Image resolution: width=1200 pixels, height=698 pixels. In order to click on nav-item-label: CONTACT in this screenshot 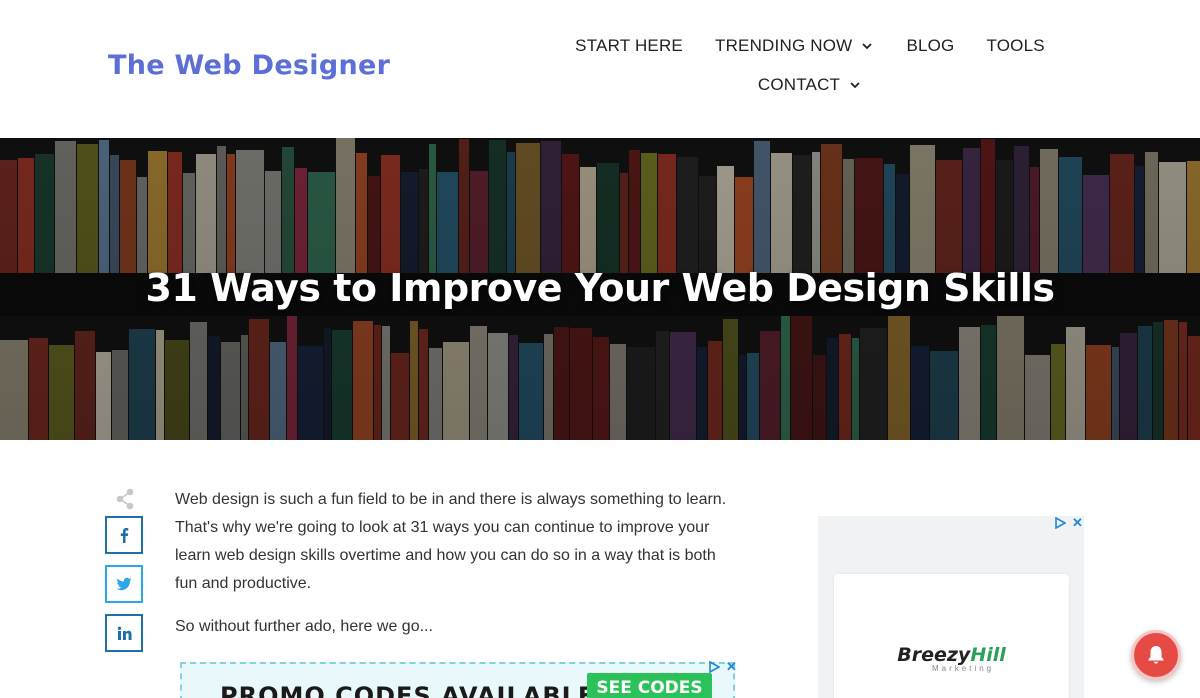, I will do `click(799, 84)`.